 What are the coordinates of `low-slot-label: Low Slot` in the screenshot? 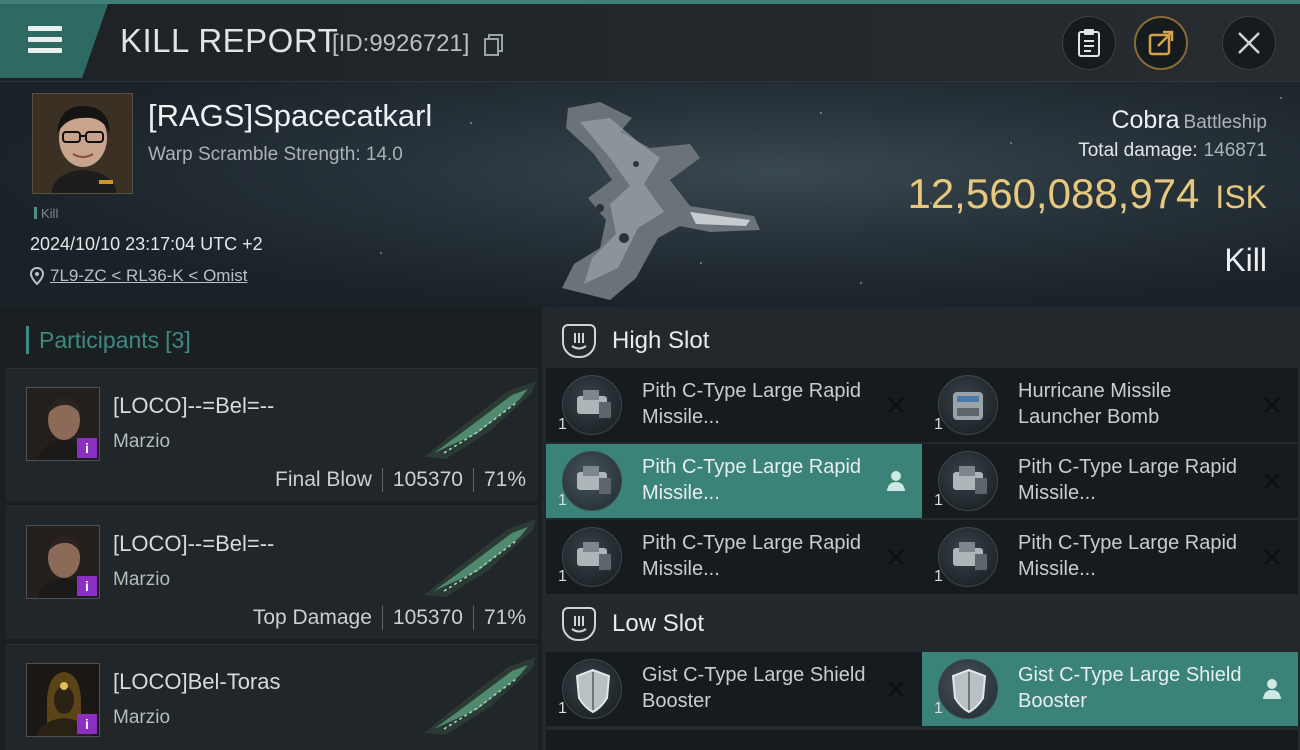 It's located at (658, 623).